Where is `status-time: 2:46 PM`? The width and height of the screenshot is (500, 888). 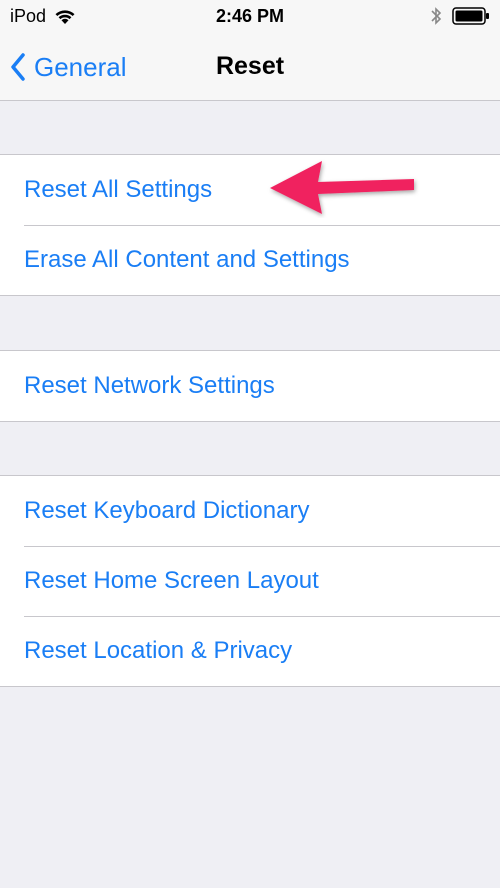 status-time: 2:46 PM is located at coordinates (250, 16).